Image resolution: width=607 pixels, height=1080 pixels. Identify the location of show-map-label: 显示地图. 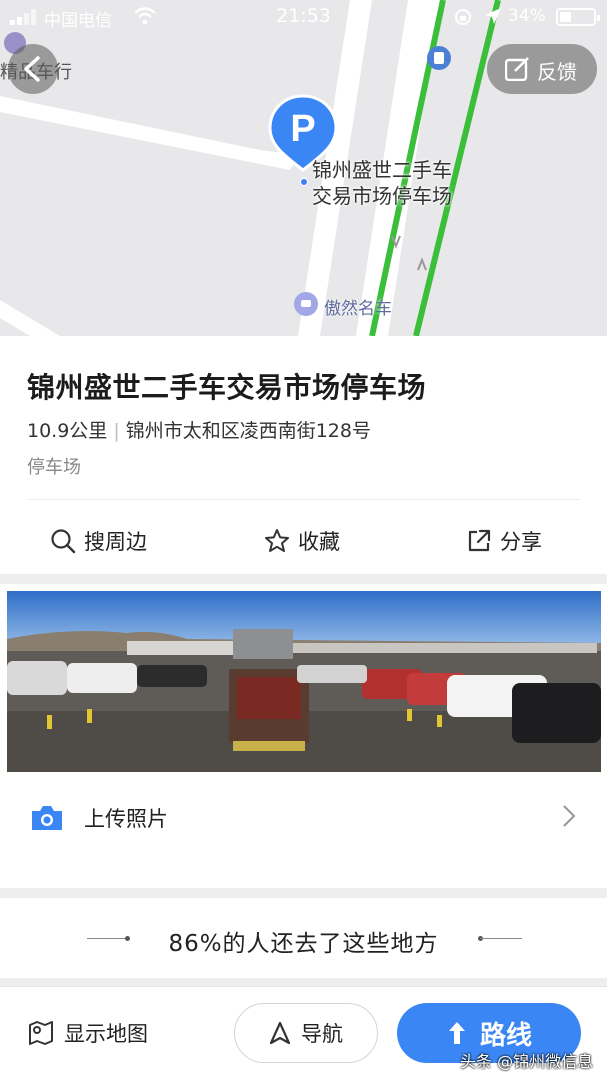
(106, 1034).